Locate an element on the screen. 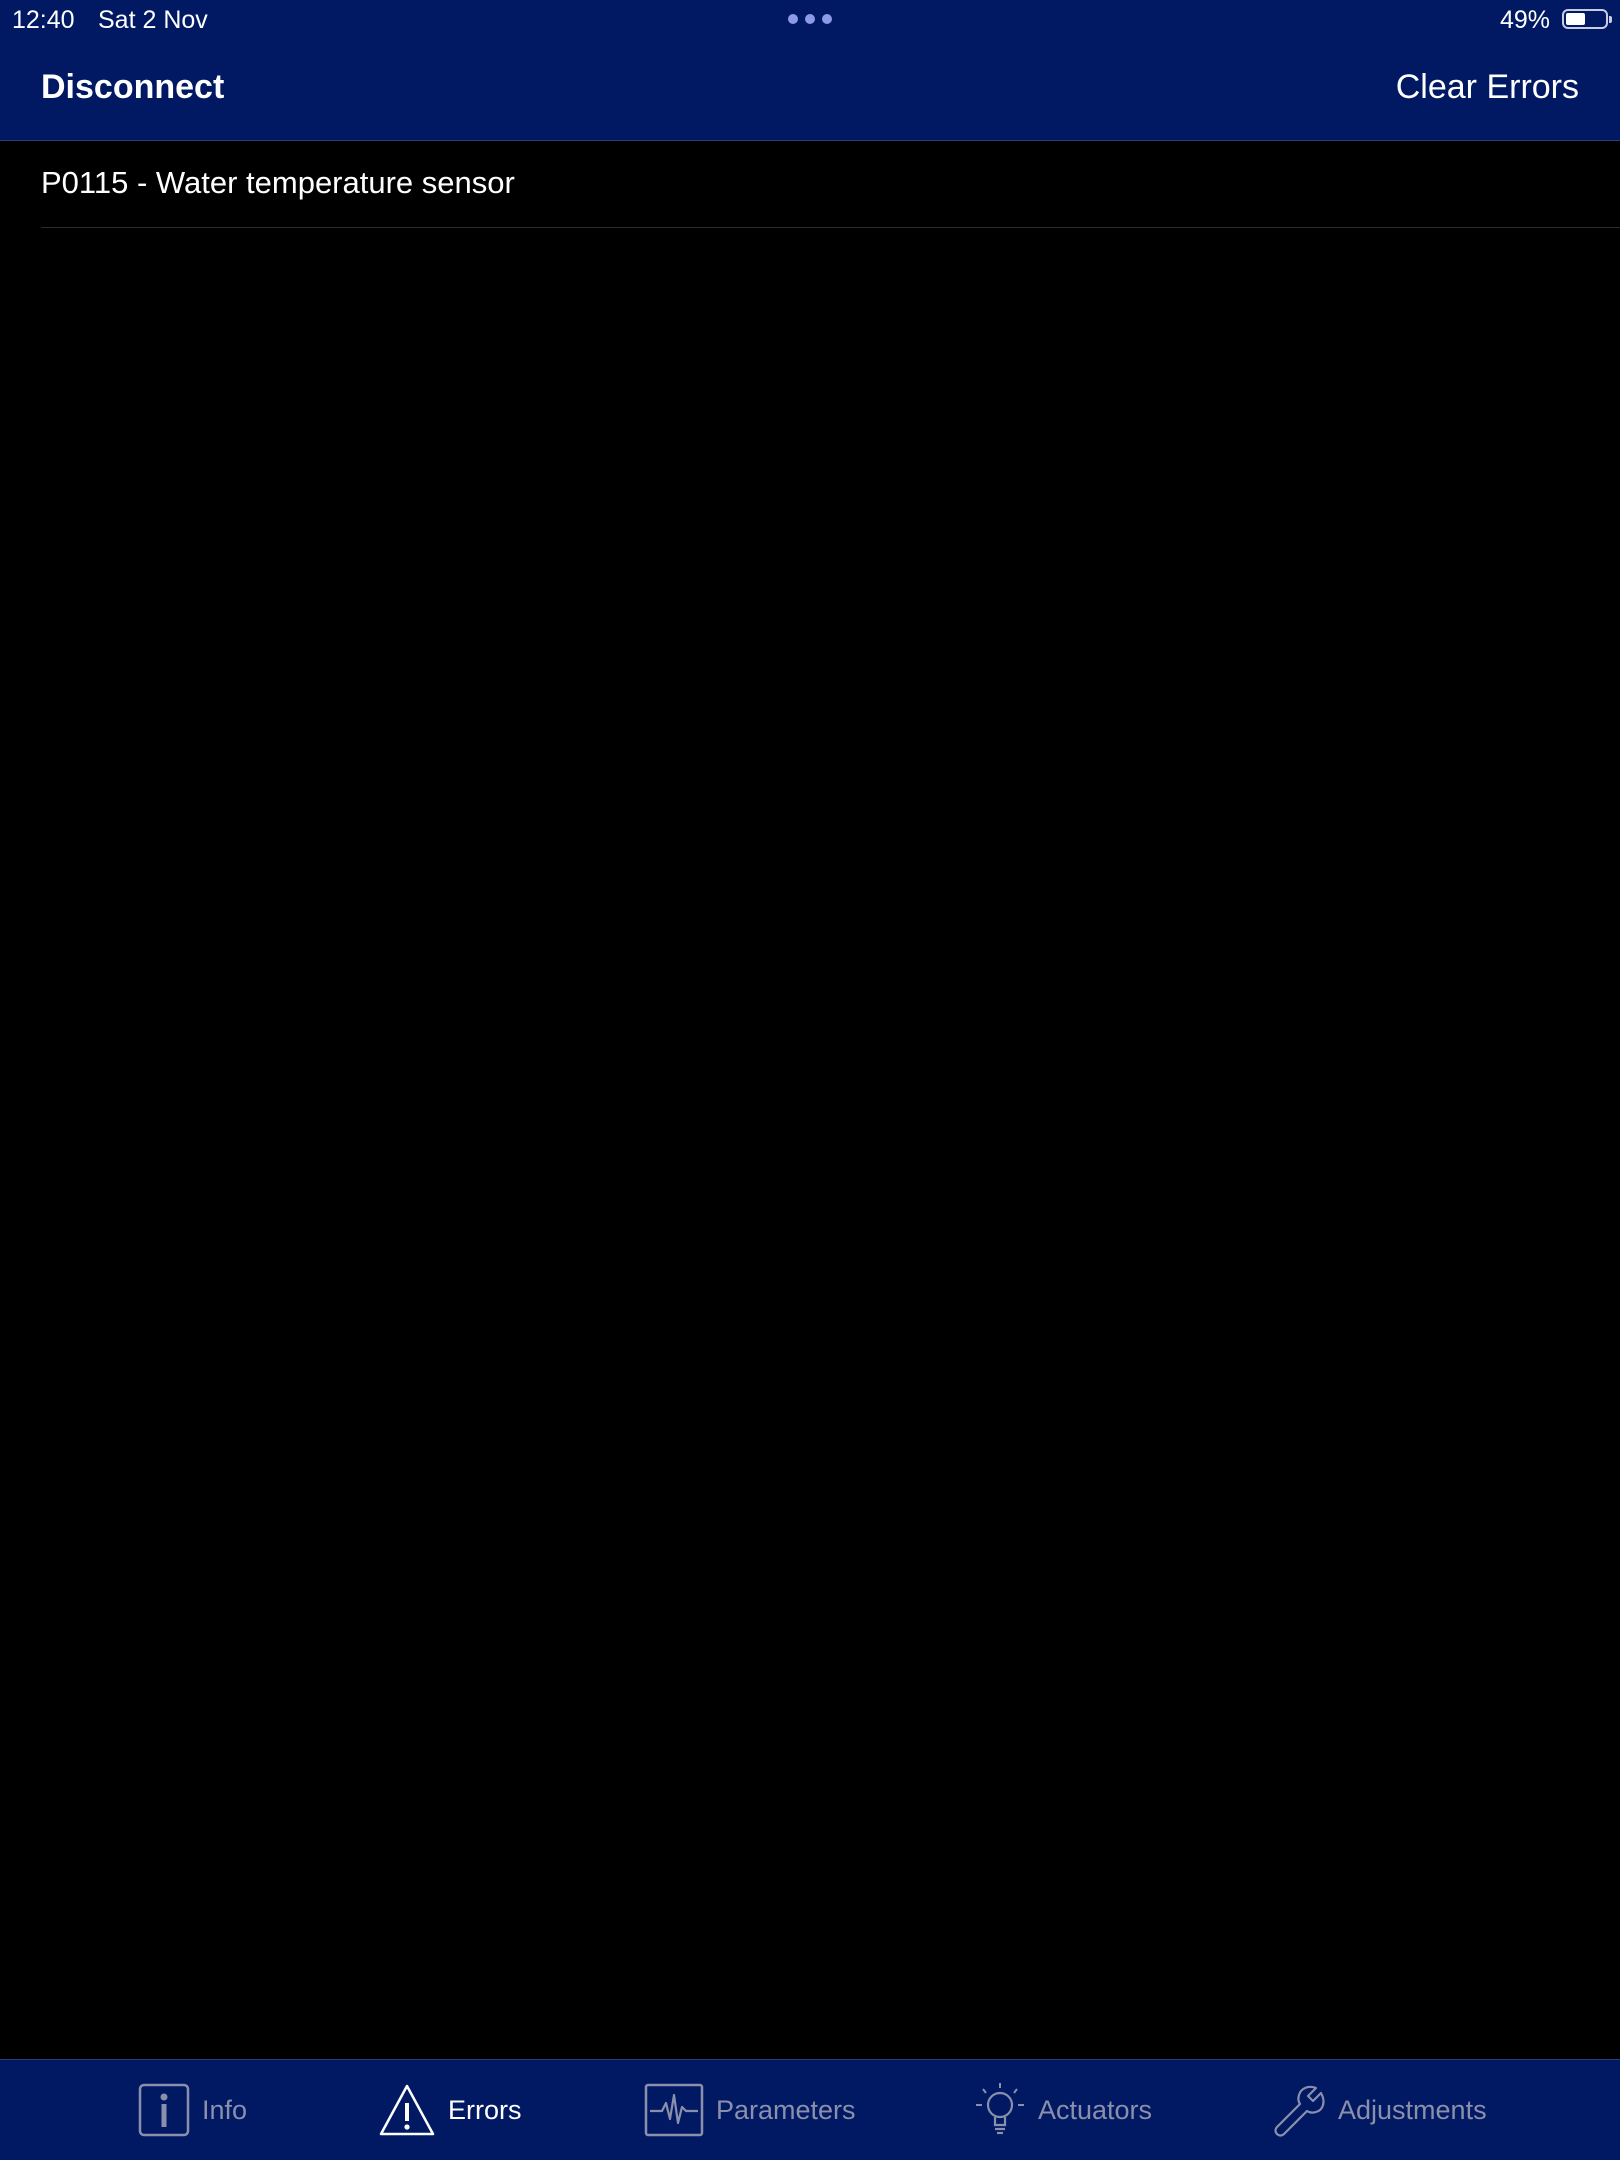  tab-adjustments: Adjustments is located at coordinates (1379, 2110).